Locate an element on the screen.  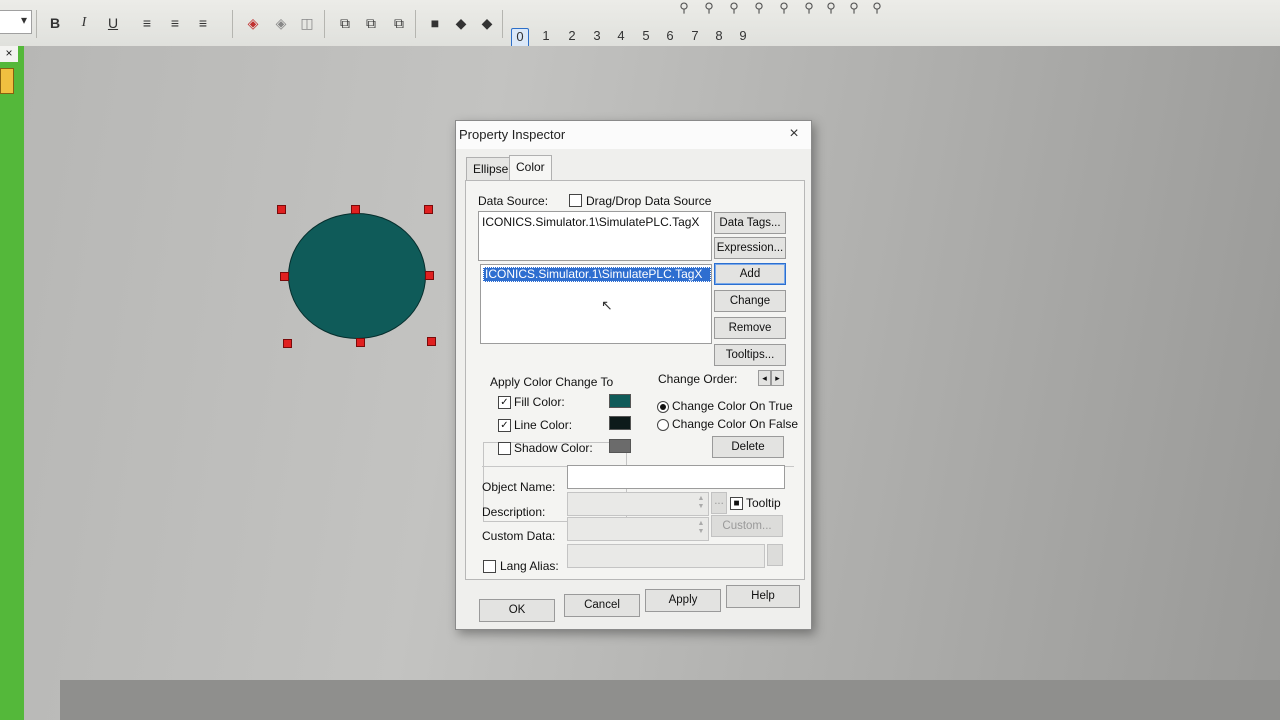
italic-button: I is located at coordinates (84, 23).